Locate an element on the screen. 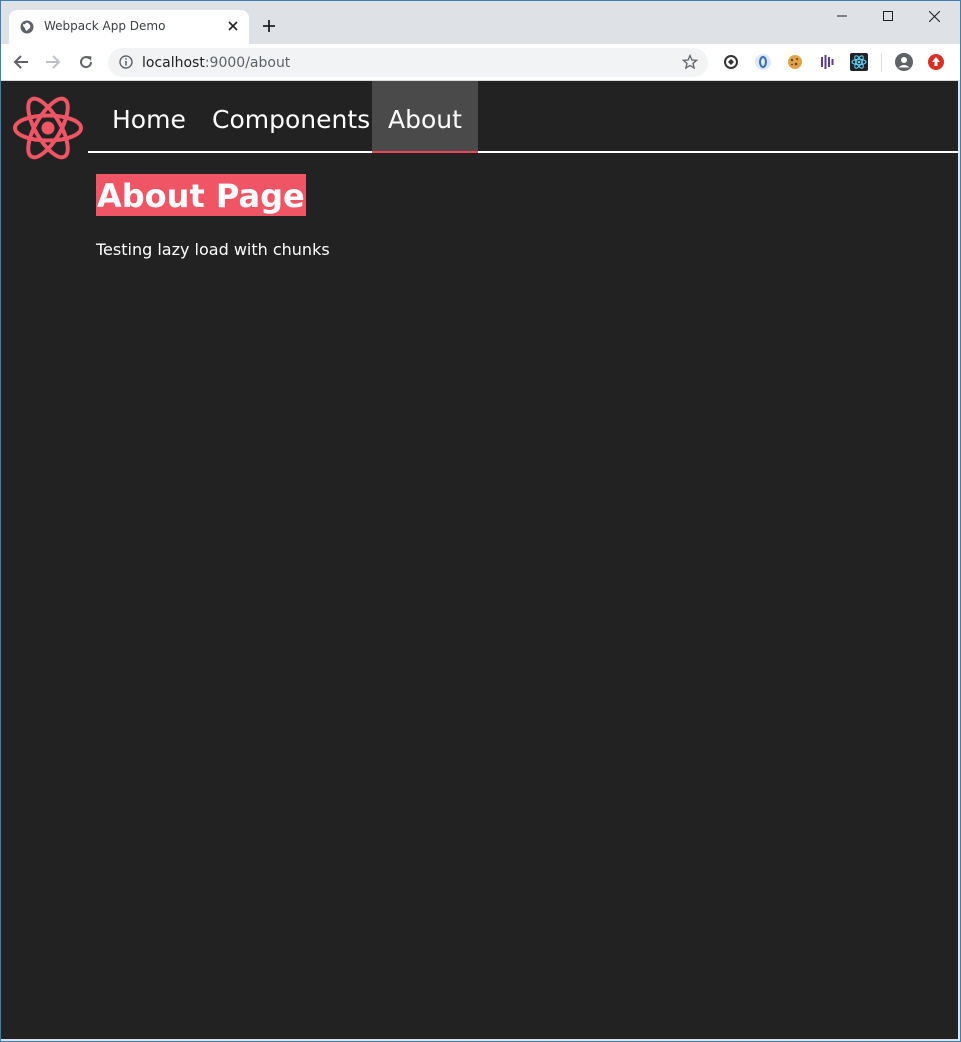 The width and height of the screenshot is (961, 1042). tab-strip: Webpack App Demo is located at coordinates (480, 22).